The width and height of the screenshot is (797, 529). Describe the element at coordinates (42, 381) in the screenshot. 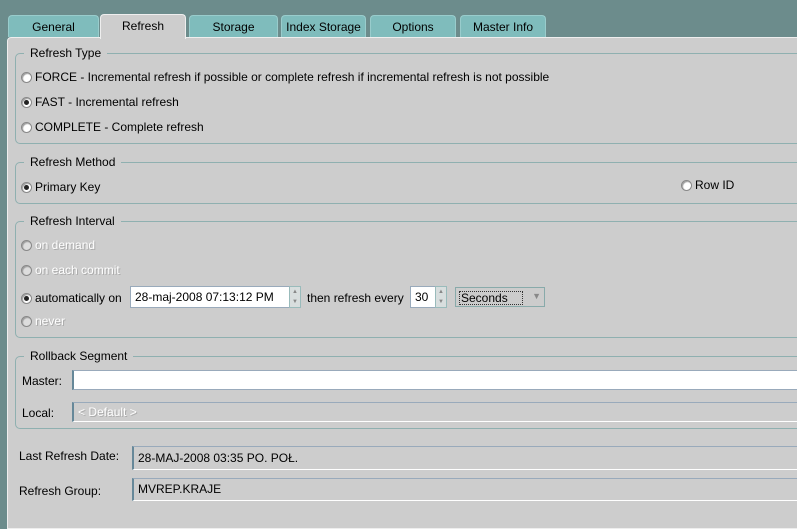

I see `master-label: Master:` at that location.